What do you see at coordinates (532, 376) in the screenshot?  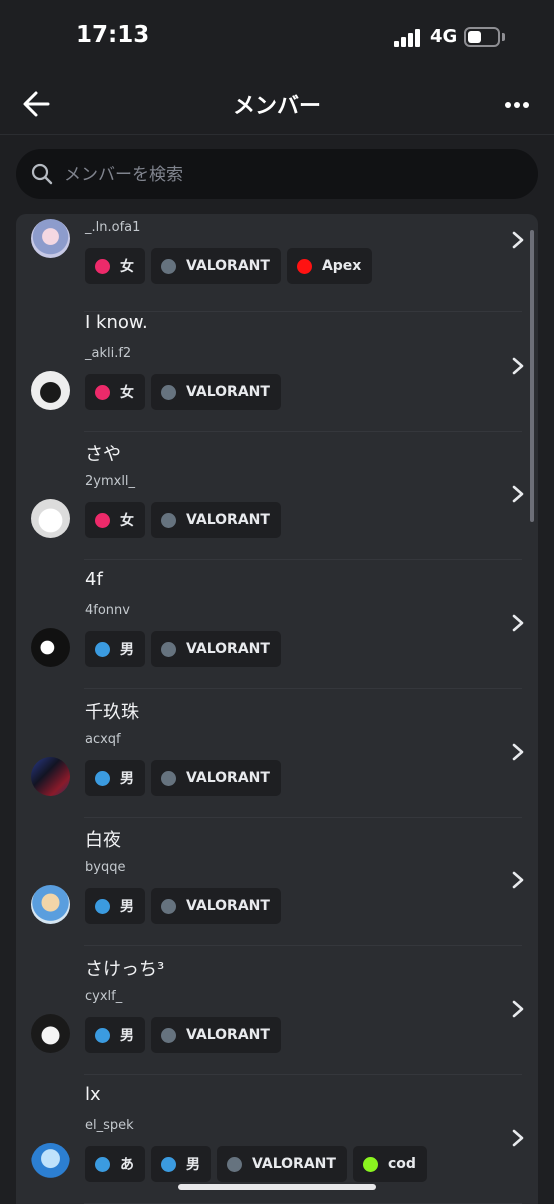 I see `scrollbar` at bounding box center [532, 376].